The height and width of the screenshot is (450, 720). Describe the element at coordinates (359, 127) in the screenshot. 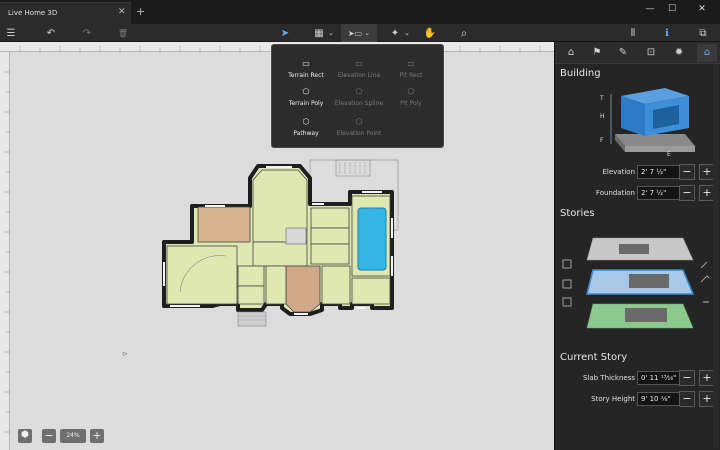

I see `terrain-menu-item: ⬡ Elevation Point` at that location.